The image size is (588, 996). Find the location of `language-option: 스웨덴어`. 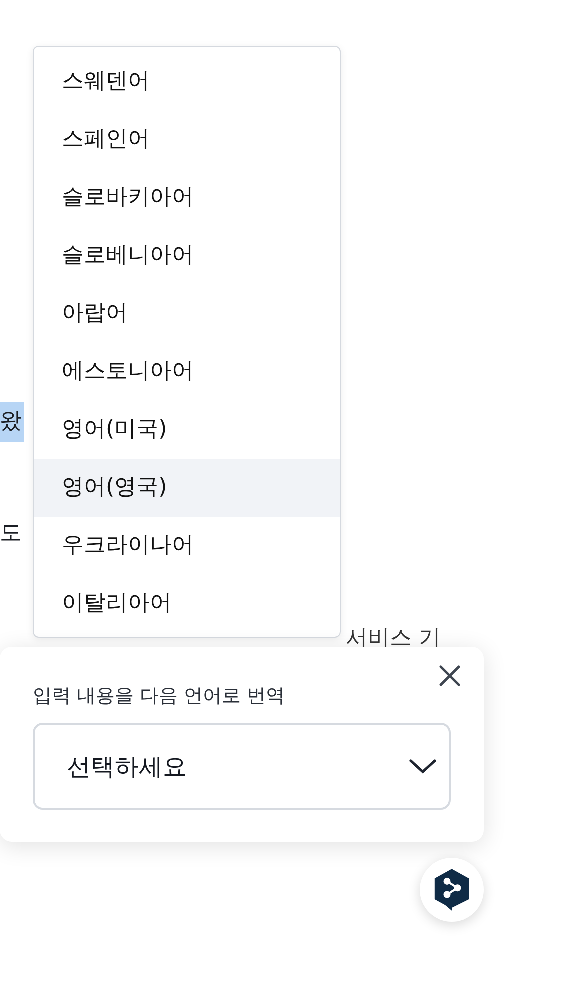

language-option: 스웨덴어 is located at coordinates (187, 82).